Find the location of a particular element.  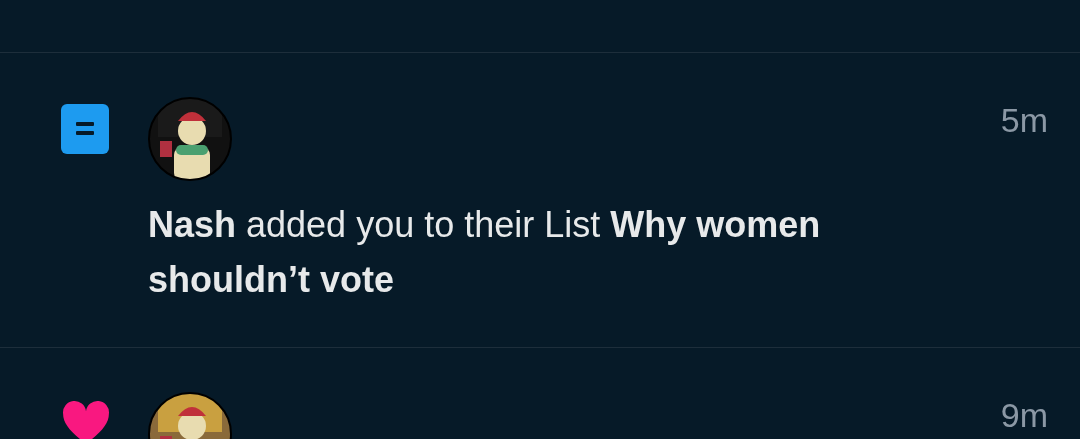

timestamp: 5m is located at coordinates (1024, 120).